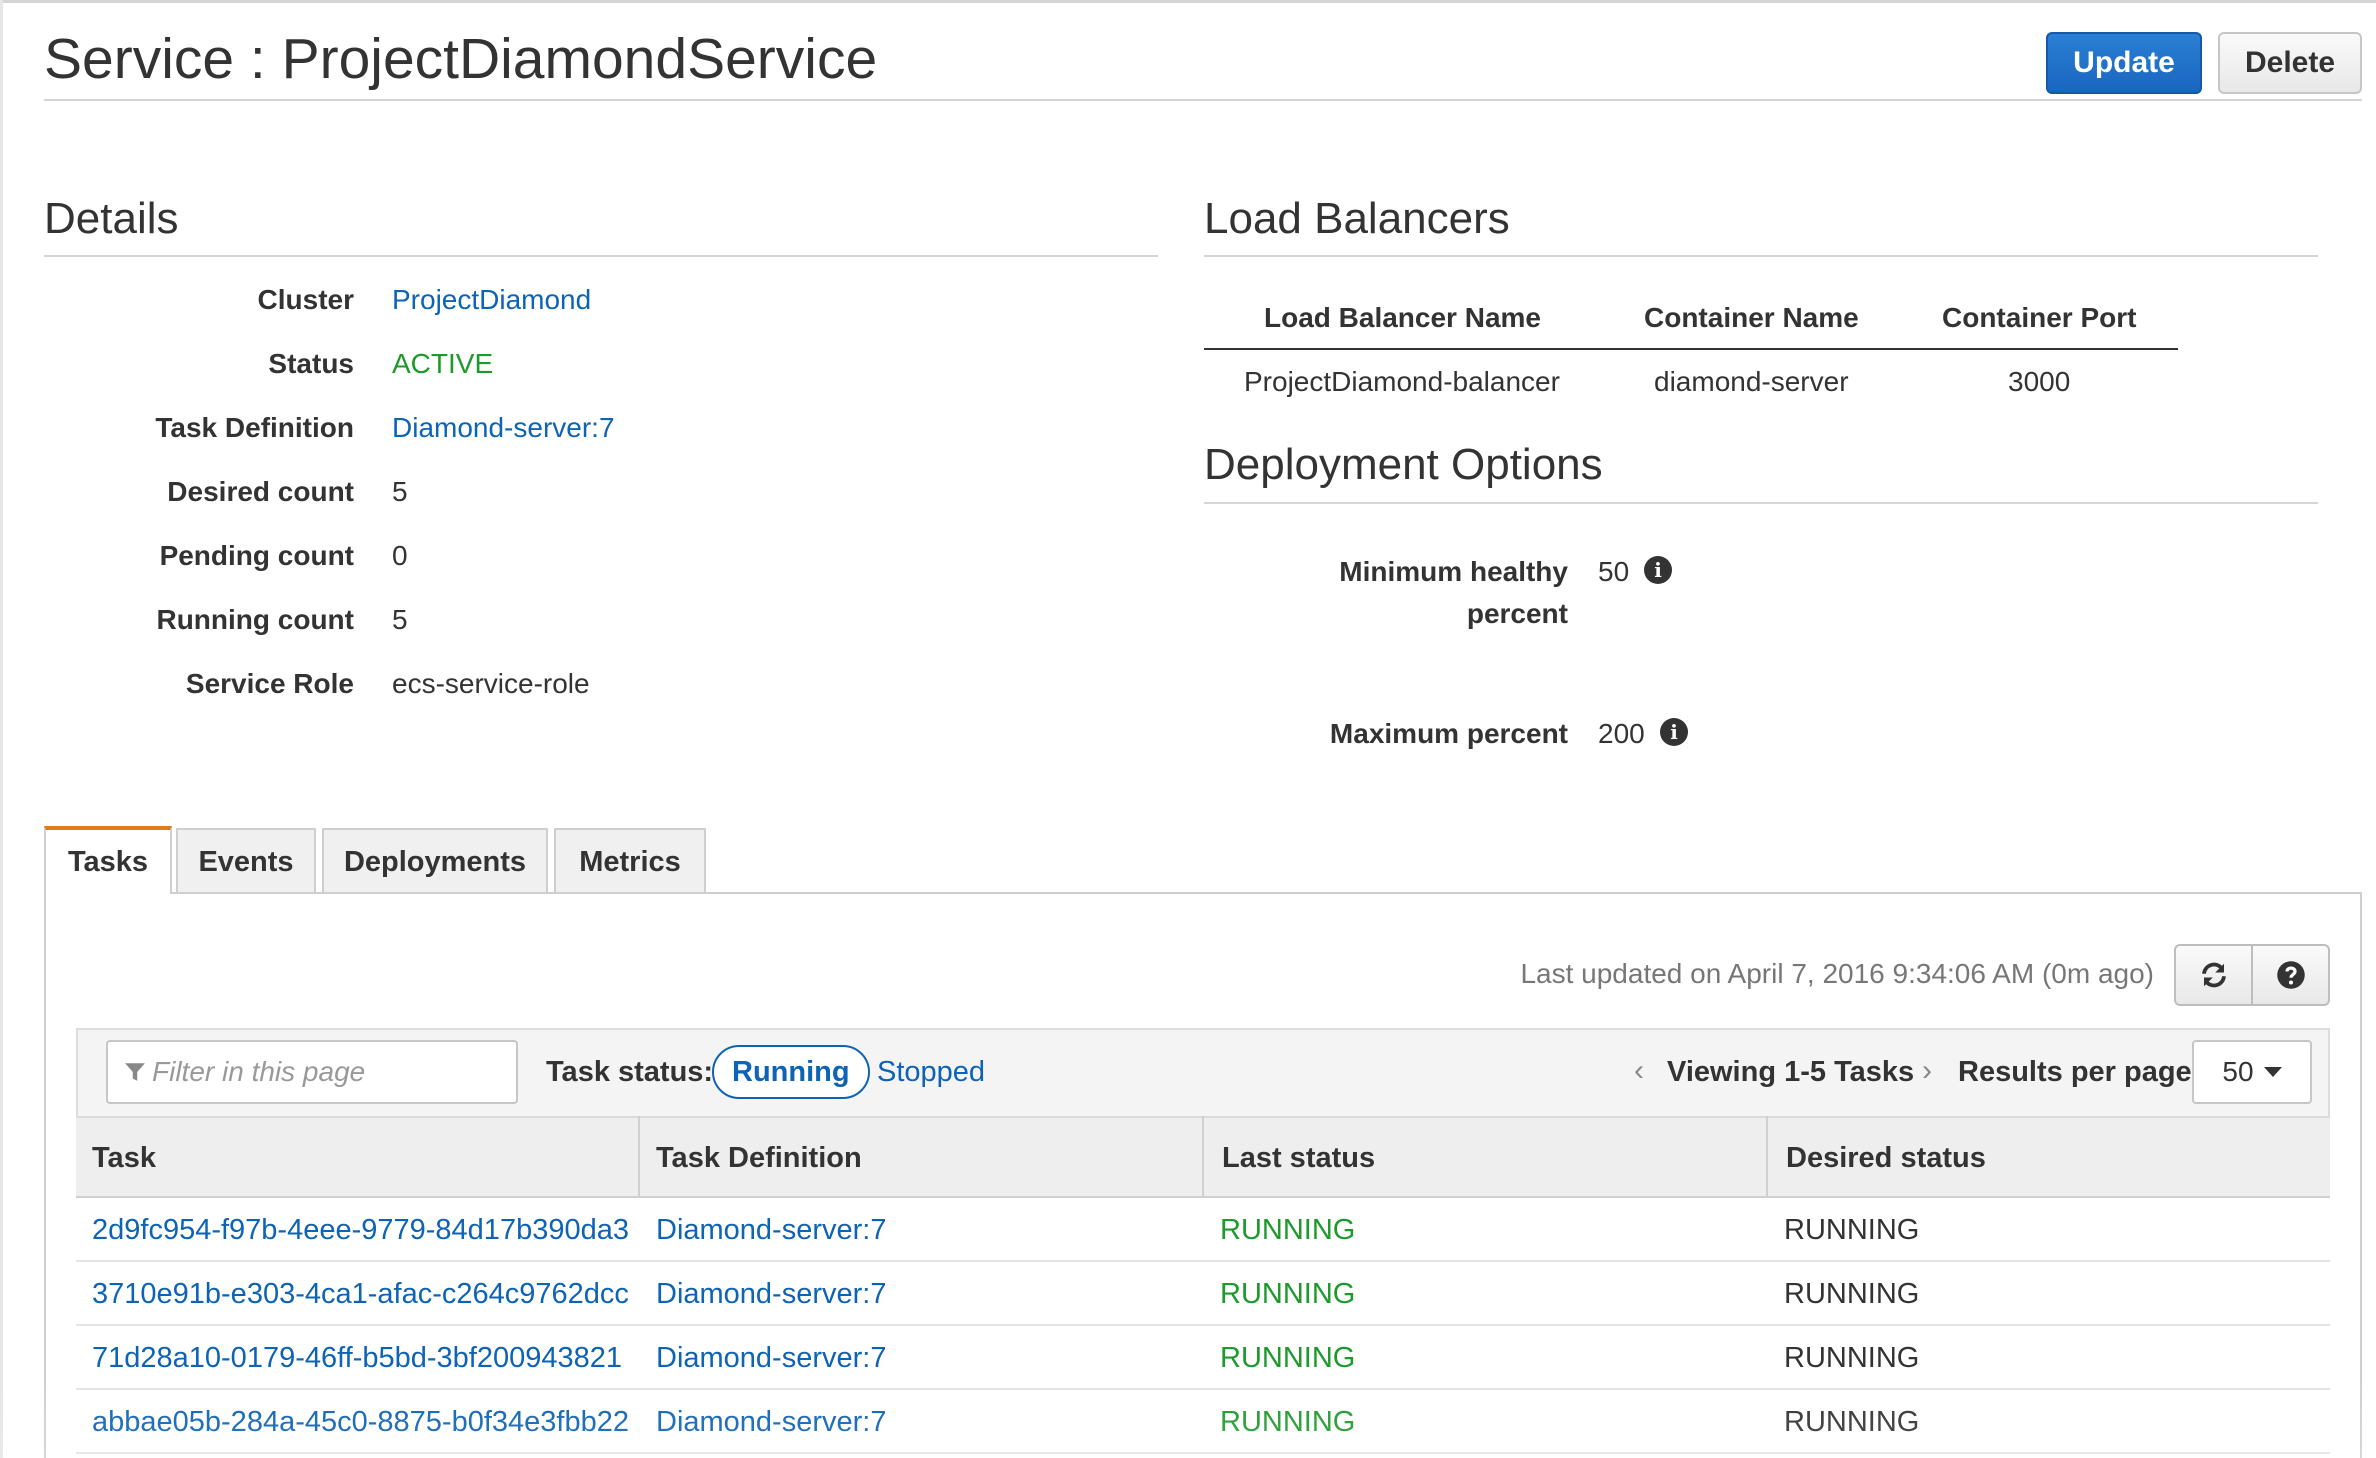 The height and width of the screenshot is (1458, 2376). I want to click on tab-deployments: Deployments, so click(435, 861).